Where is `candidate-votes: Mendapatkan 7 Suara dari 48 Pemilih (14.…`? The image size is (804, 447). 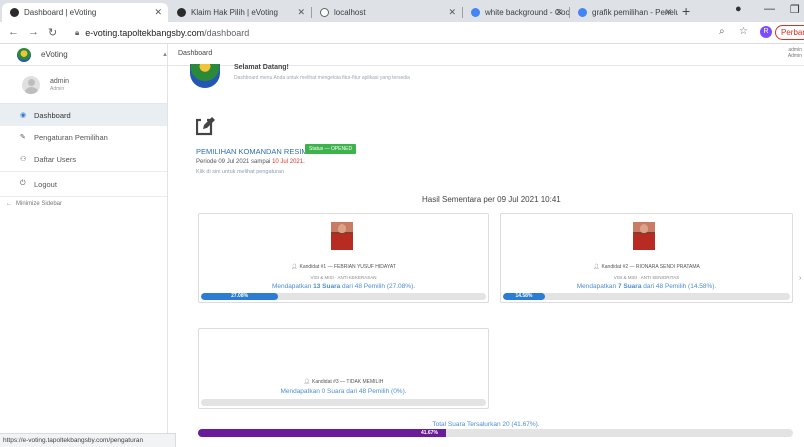
candidate-votes: Mendapatkan 7 Suara dari 48 Pemilih (14.… is located at coordinates (646, 286).